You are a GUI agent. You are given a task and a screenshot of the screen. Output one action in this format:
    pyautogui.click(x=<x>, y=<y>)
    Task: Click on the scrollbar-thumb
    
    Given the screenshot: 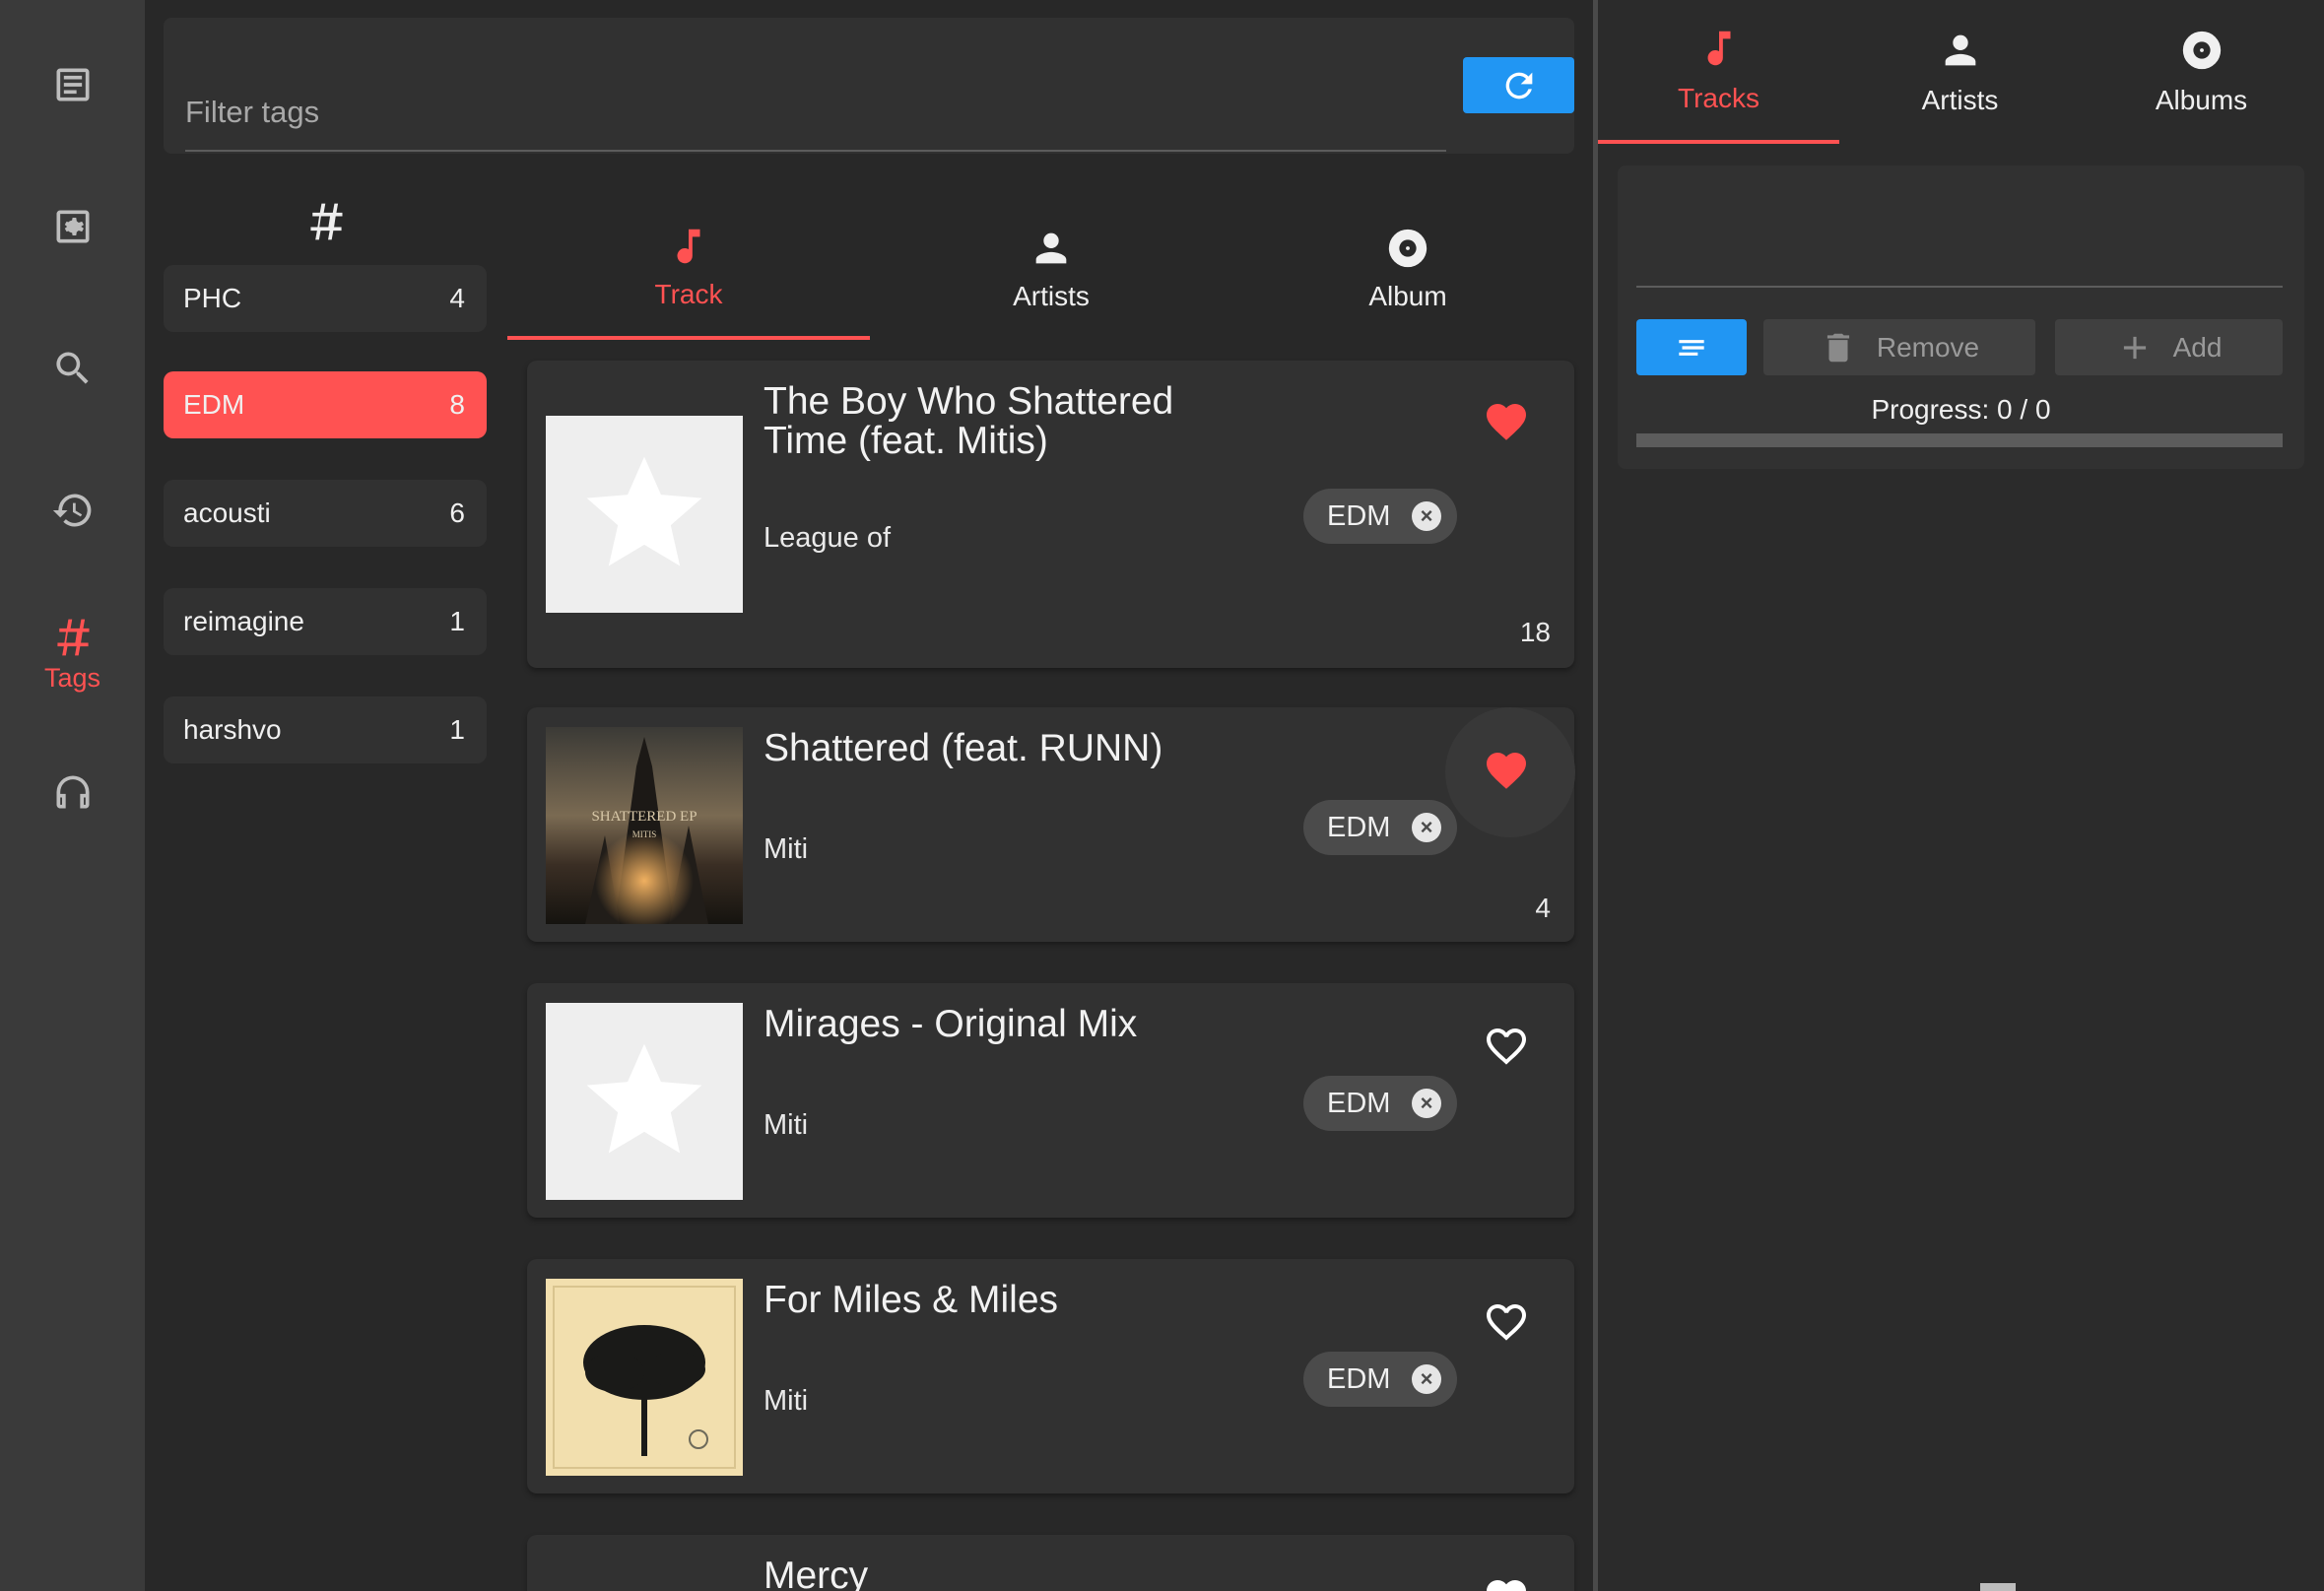 What is the action you would take?
    pyautogui.click(x=1998, y=1587)
    